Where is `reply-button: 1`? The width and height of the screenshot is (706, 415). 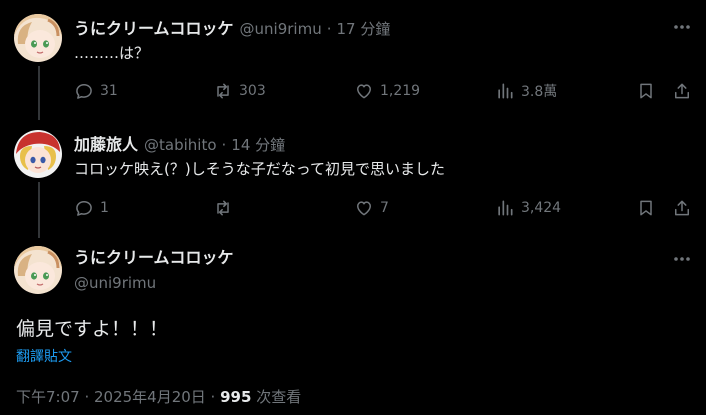 reply-button: 1 is located at coordinates (91, 208).